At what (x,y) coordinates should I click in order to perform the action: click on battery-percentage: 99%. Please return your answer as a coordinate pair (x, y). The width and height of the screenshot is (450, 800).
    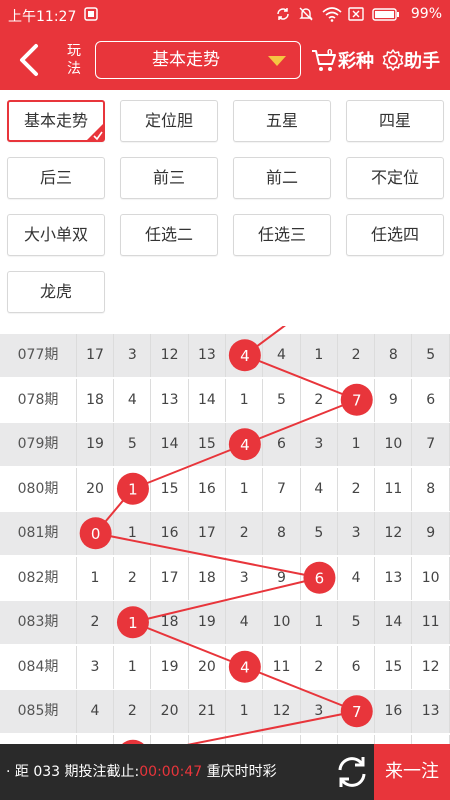
    Looking at the image, I should click on (426, 14).